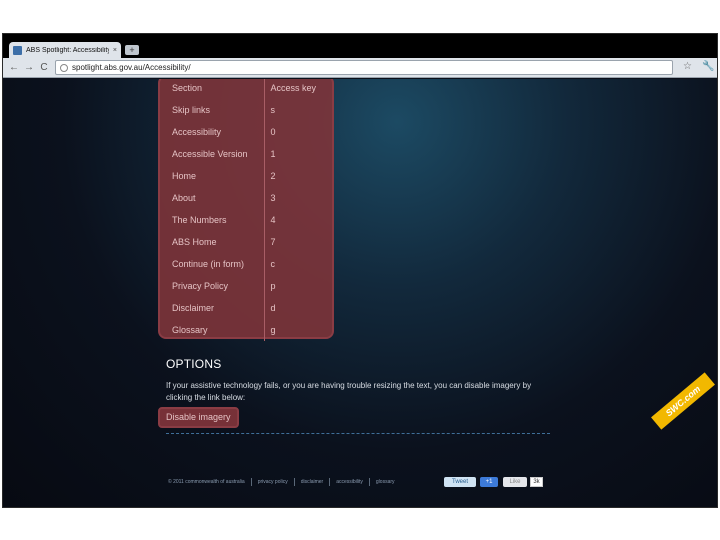 The width and height of the screenshot is (720, 540). I want to click on table-header-row: Section Access key, so click(246, 89).